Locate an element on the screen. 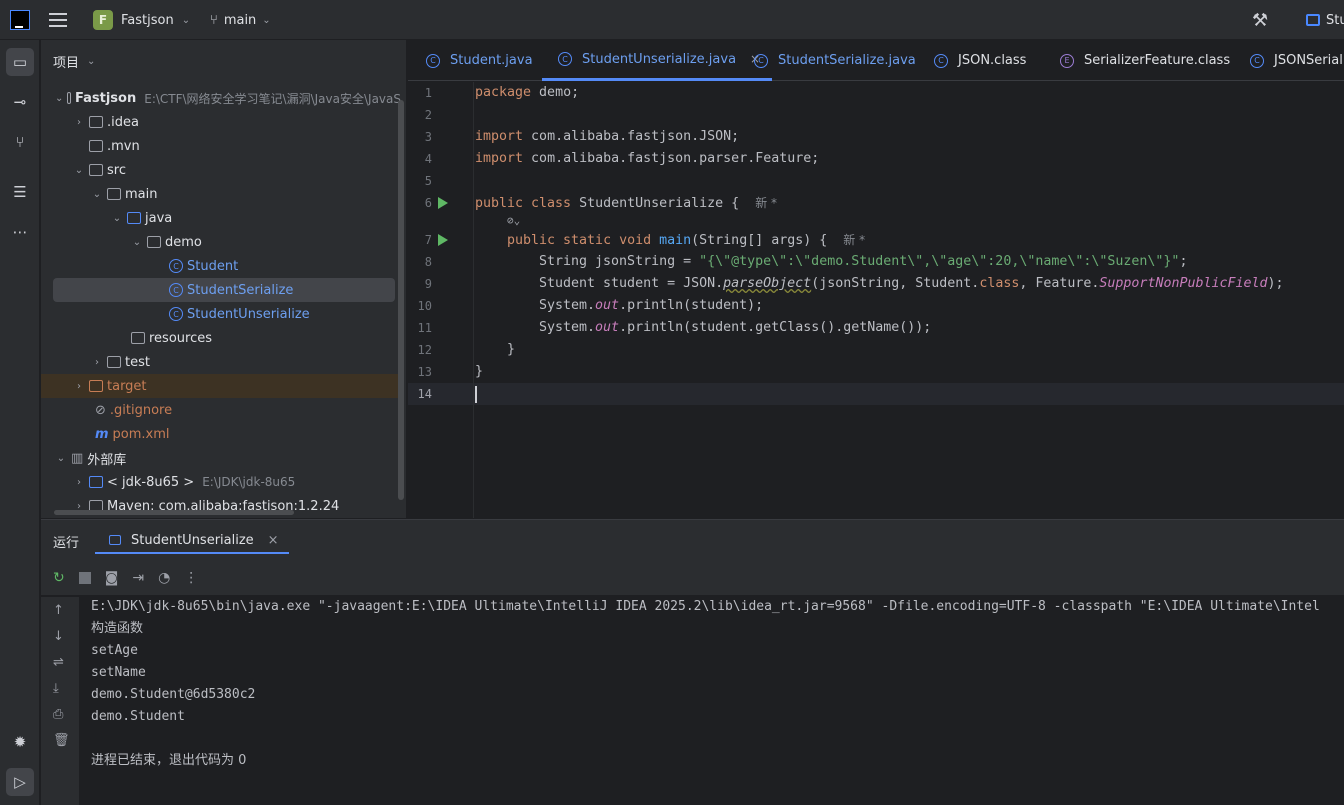  tree-item-target: › target is located at coordinates (221, 386).